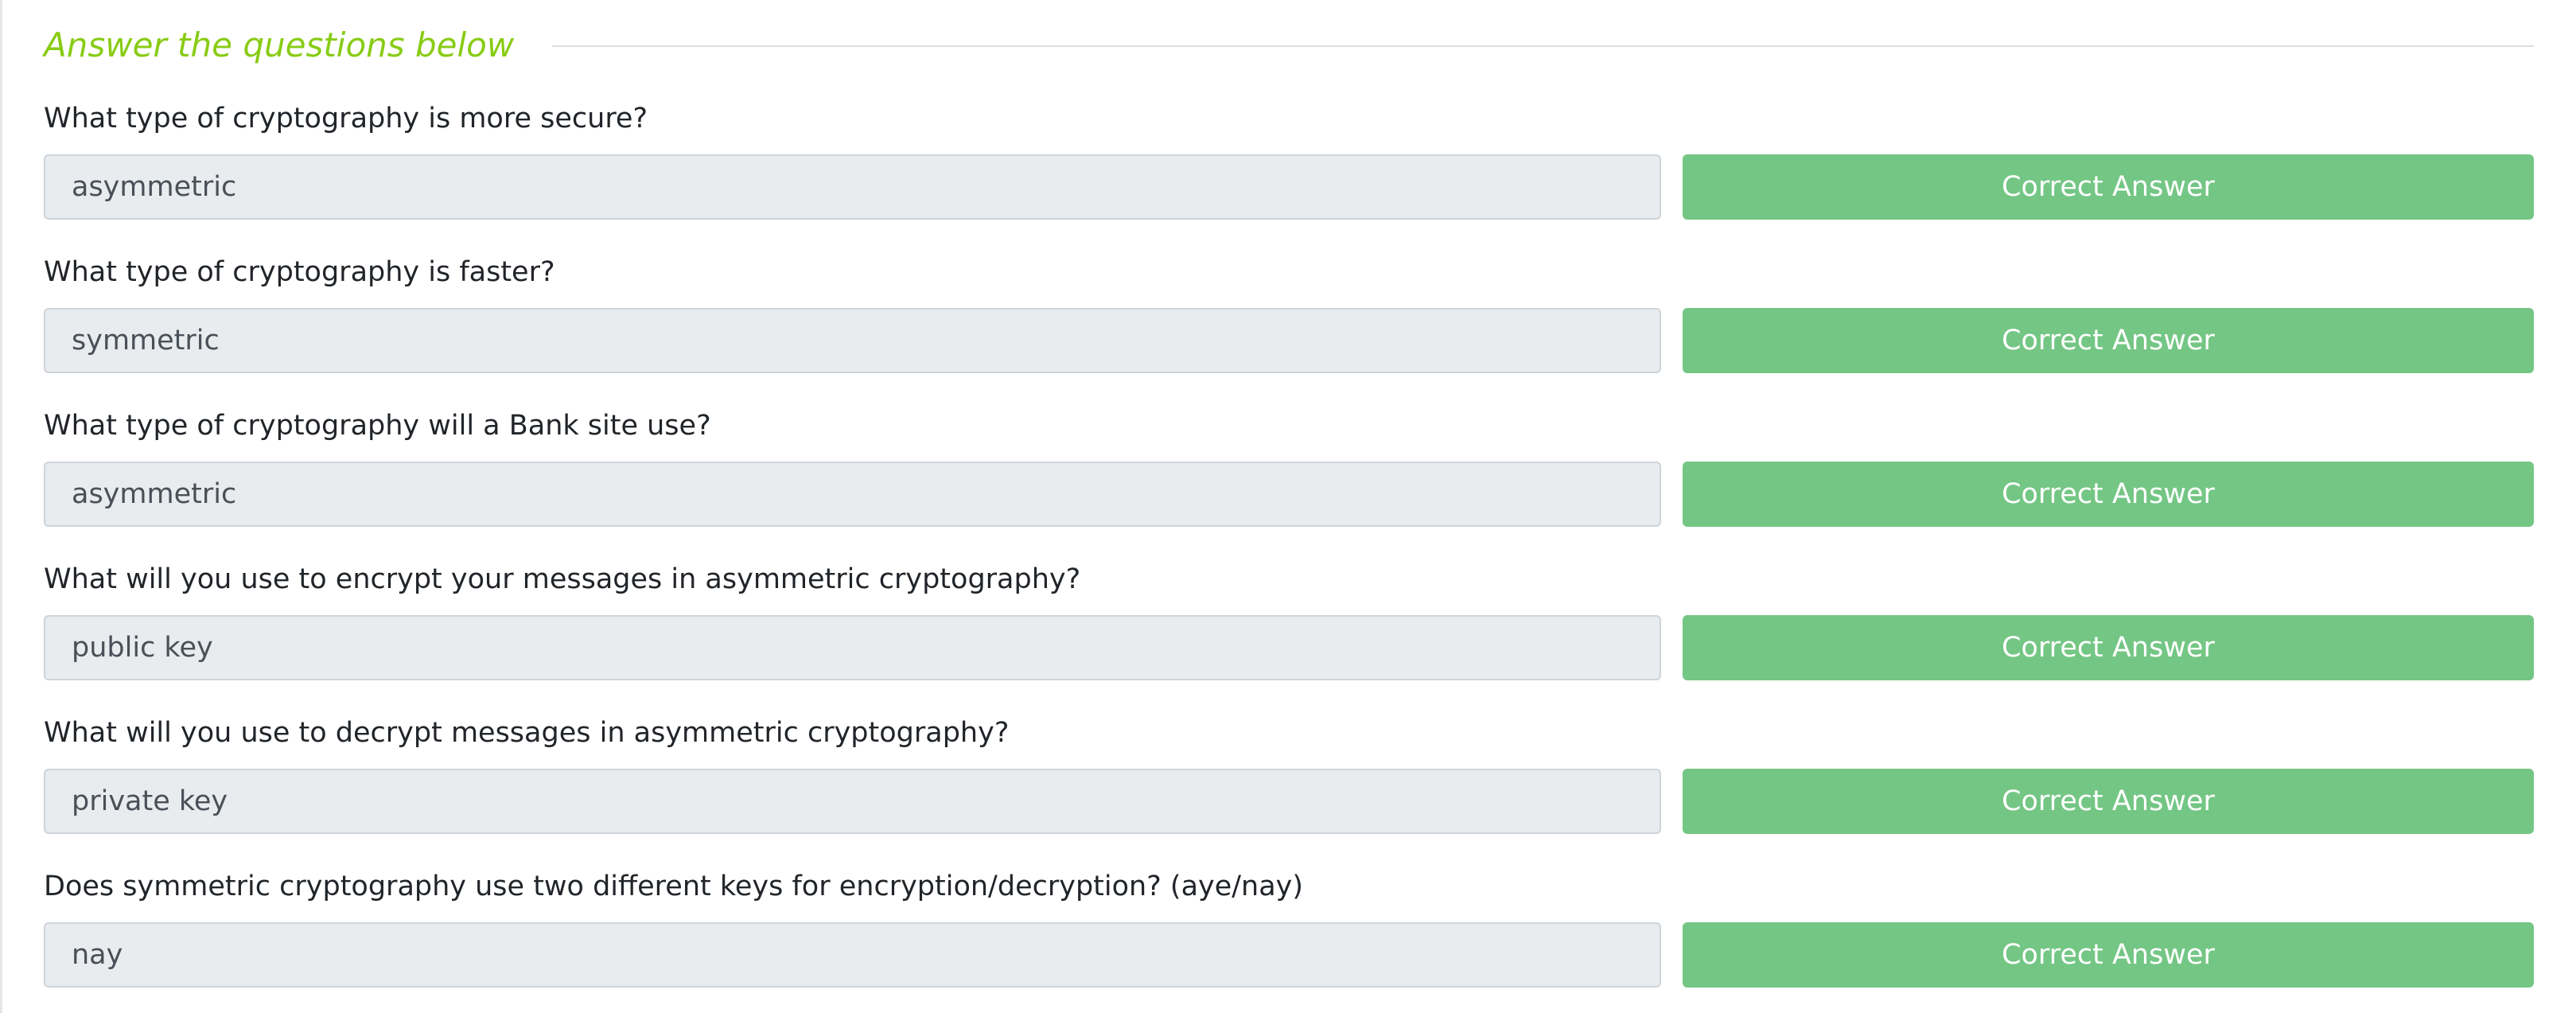 Image resolution: width=2576 pixels, height=1013 pixels. I want to click on answer-row: symmetric Correct Answer, so click(1289, 340).